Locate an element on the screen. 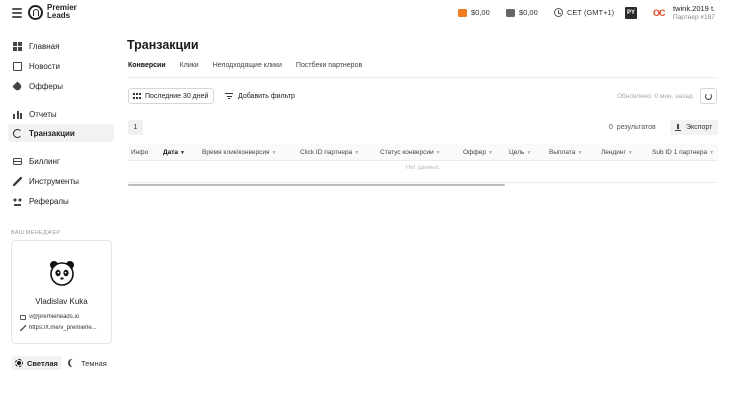 This screenshot has height=417, width=730. add-filter-button: Добавить фильтр is located at coordinates (260, 96).